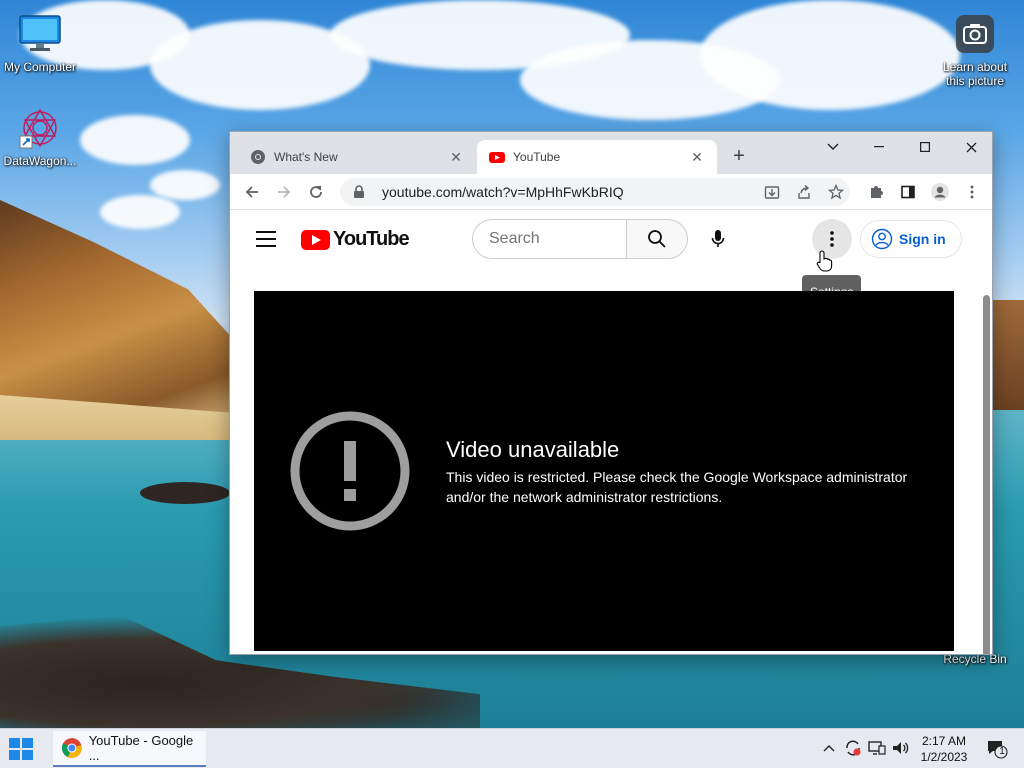 This screenshot has height=768, width=1024. I want to click on close-window-button, so click(970, 147).